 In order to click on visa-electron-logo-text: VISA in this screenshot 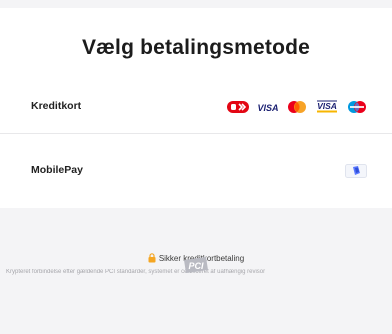, I will do `click(327, 106)`.